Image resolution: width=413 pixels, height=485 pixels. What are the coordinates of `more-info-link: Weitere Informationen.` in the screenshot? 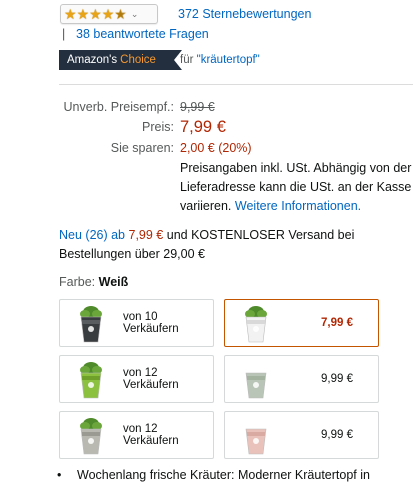 It's located at (298, 206).